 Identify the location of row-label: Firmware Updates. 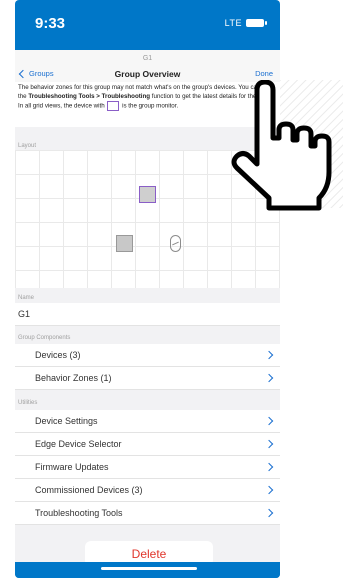
(72, 467).